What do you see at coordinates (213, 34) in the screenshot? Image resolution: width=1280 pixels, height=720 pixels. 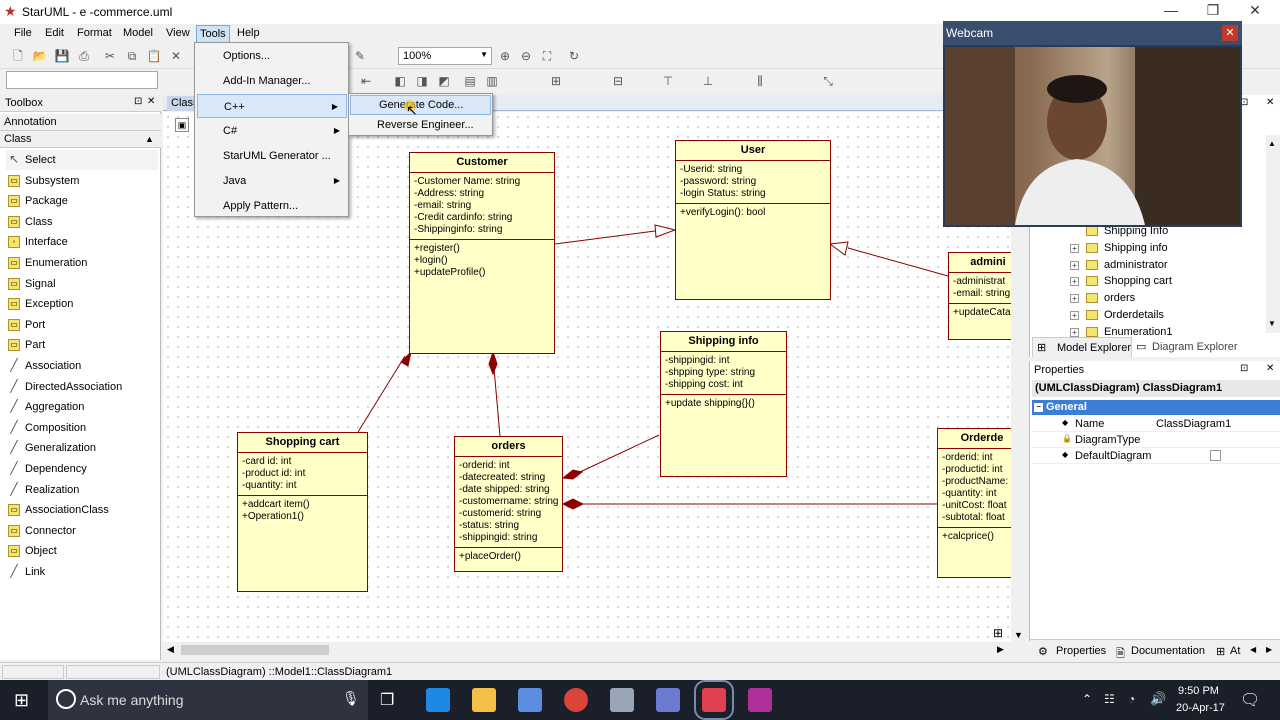 I see `menu-tools: Tools` at bounding box center [213, 34].